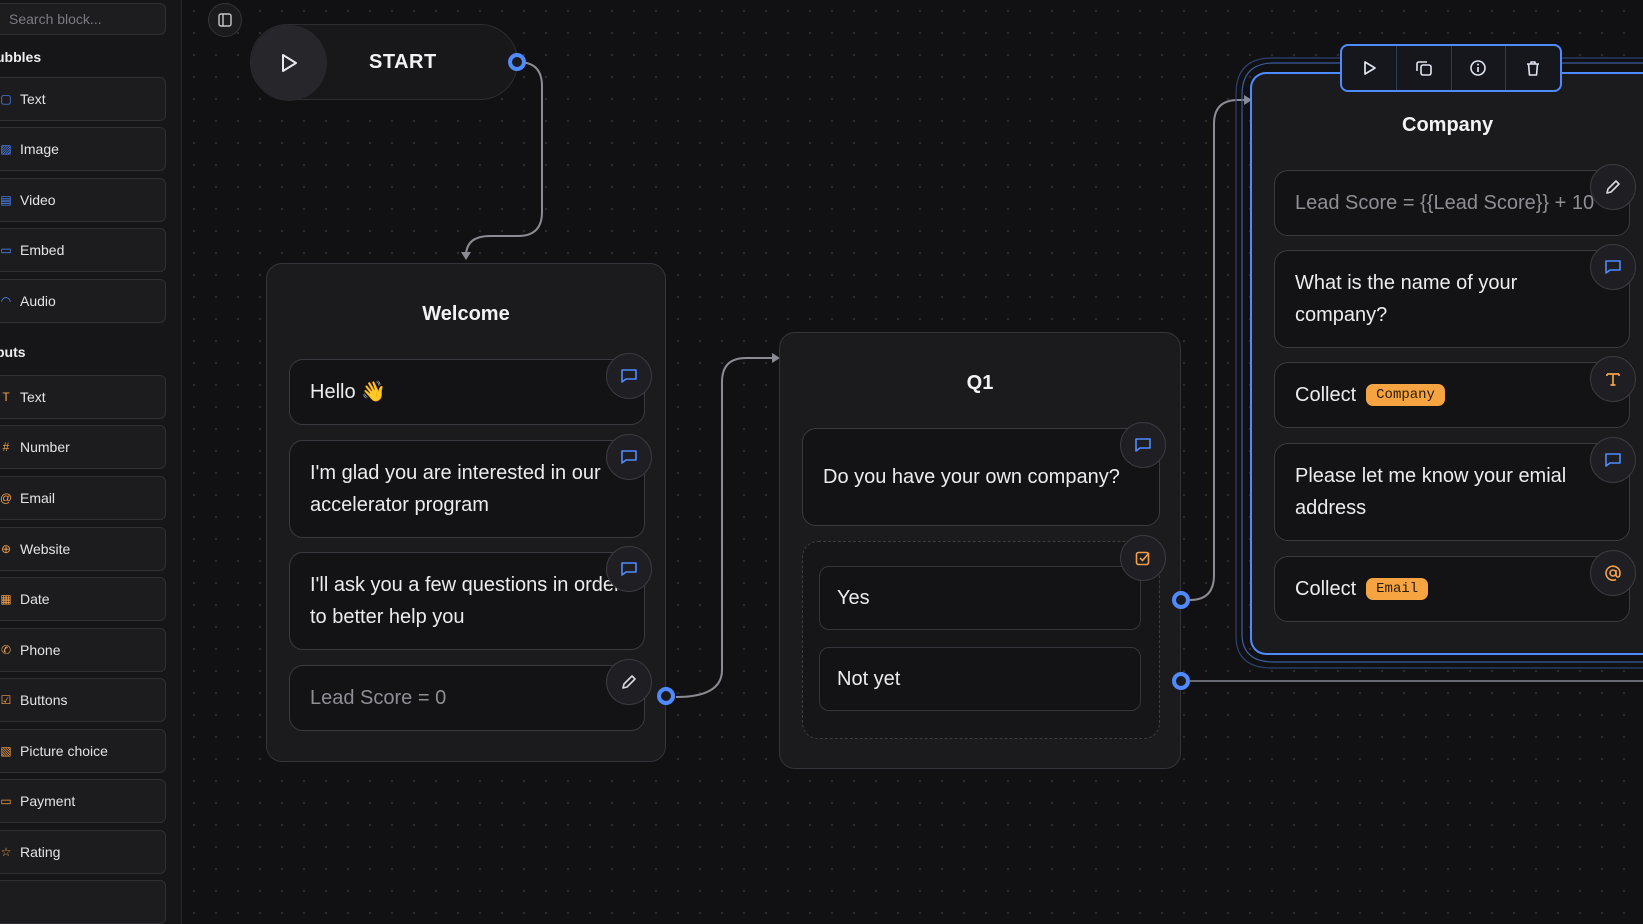 The width and height of the screenshot is (1643, 924). I want to click on start-node: START, so click(384, 62).